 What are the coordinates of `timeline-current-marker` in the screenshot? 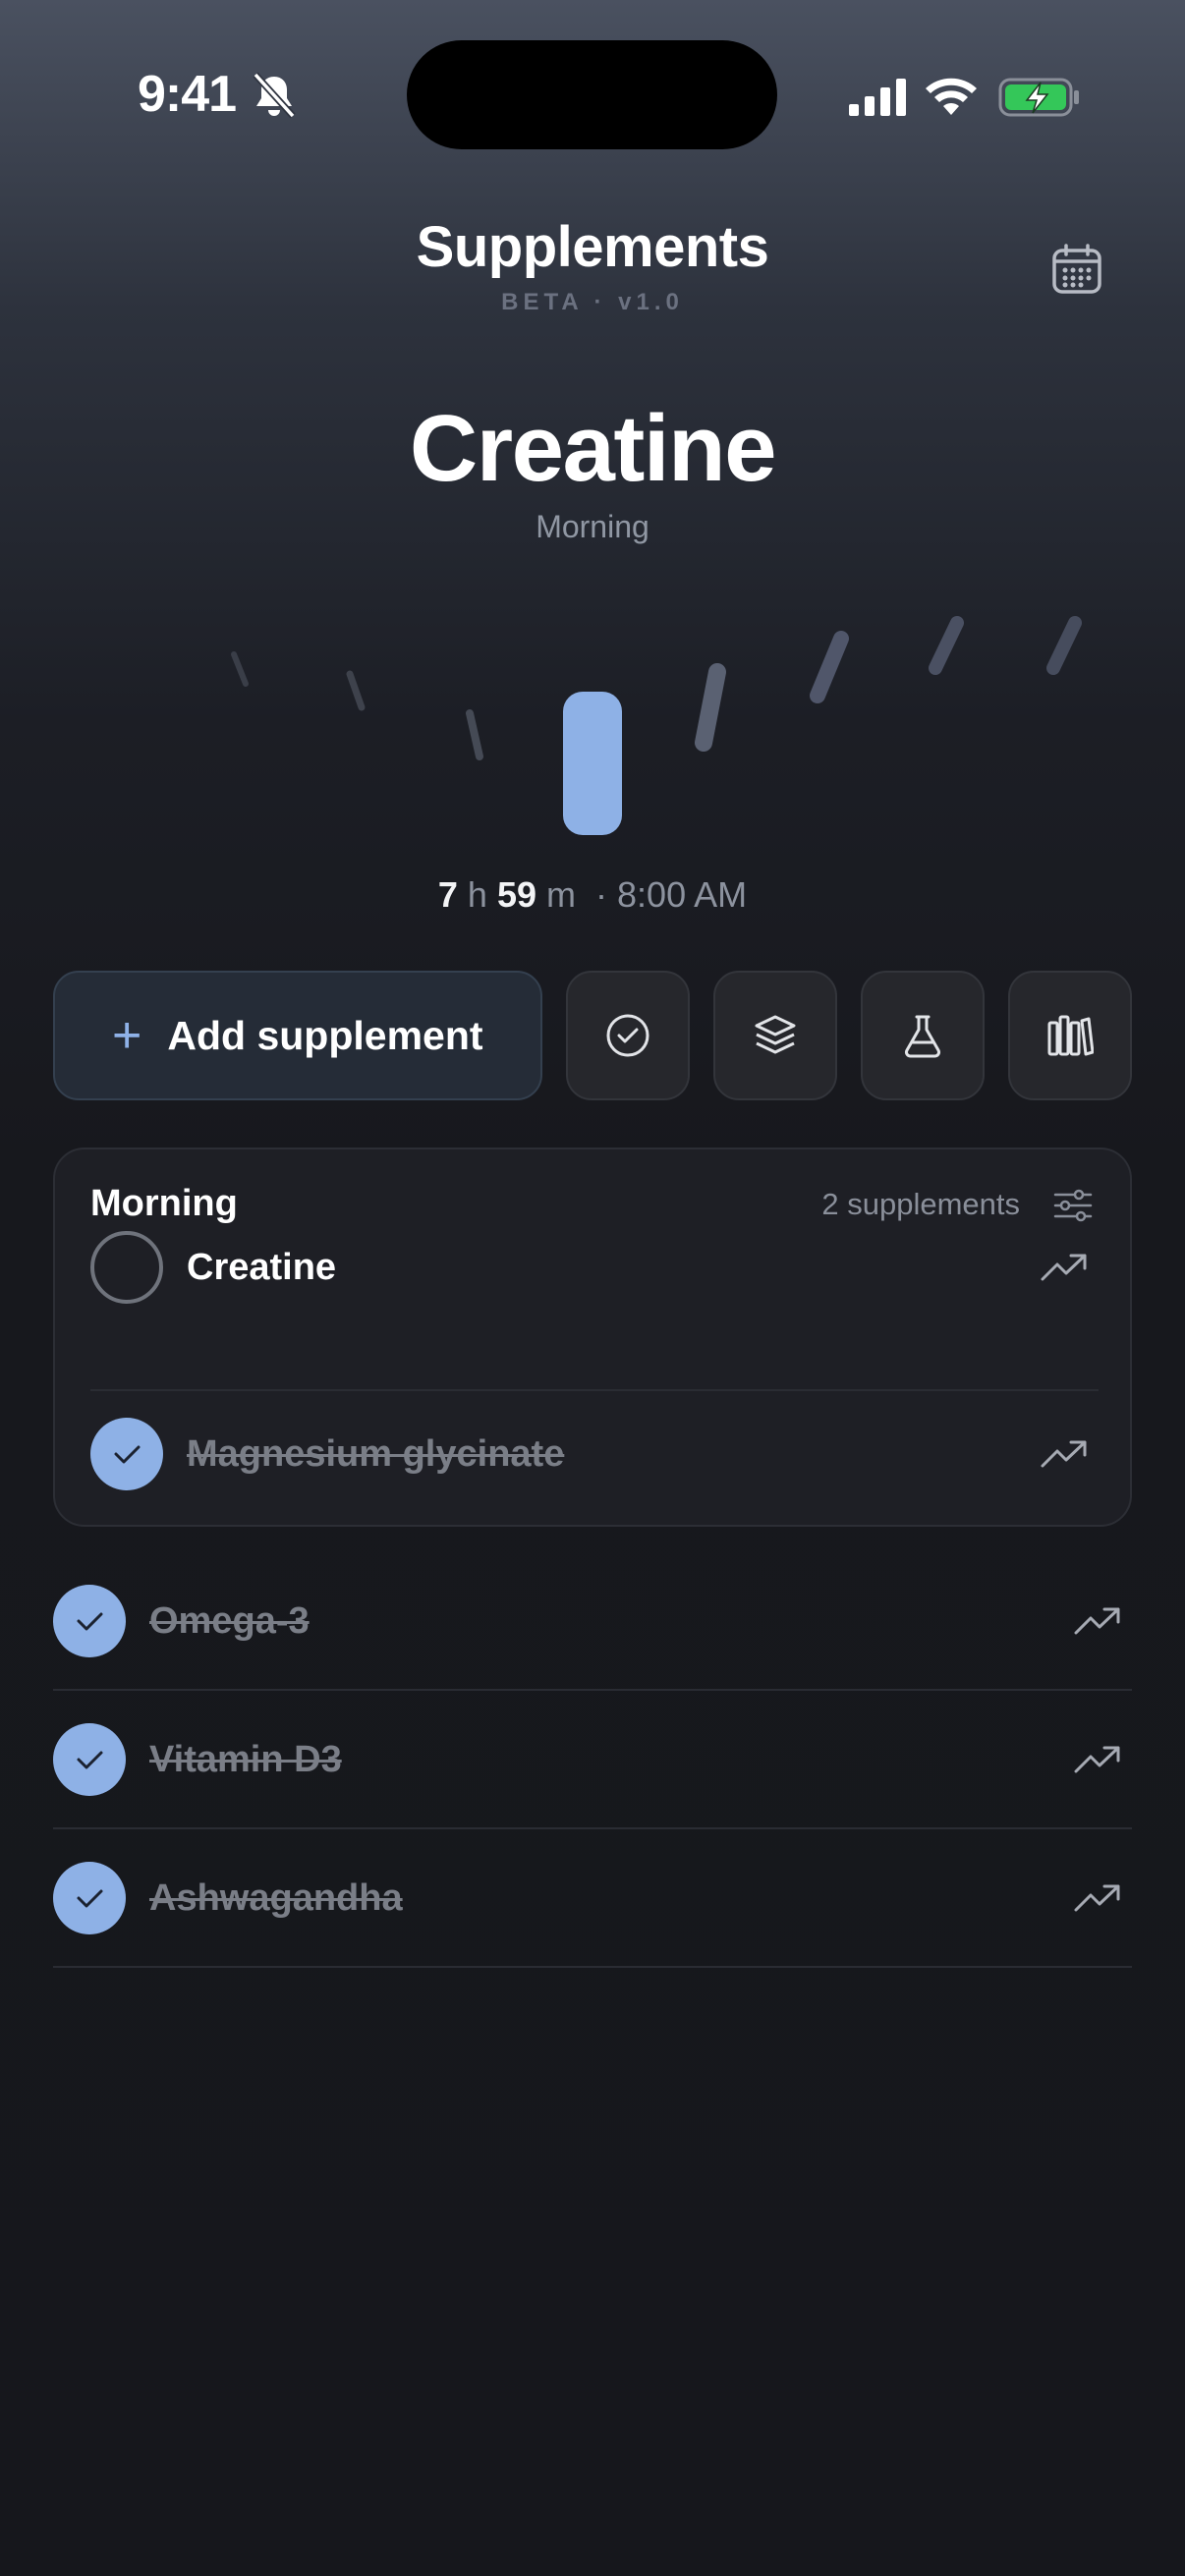 It's located at (592, 763).